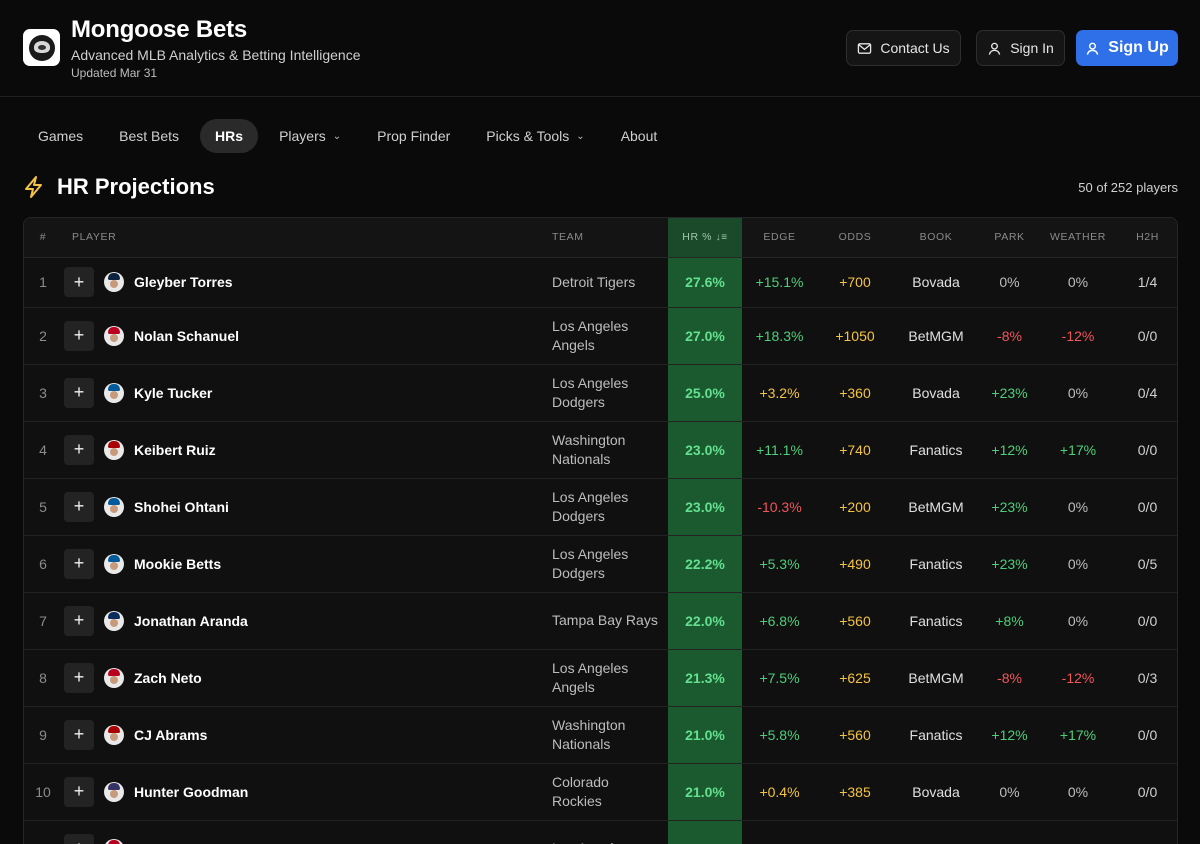 The image size is (1200, 844). What do you see at coordinates (855, 621) in the screenshot?
I see `odds-value: +560` at bounding box center [855, 621].